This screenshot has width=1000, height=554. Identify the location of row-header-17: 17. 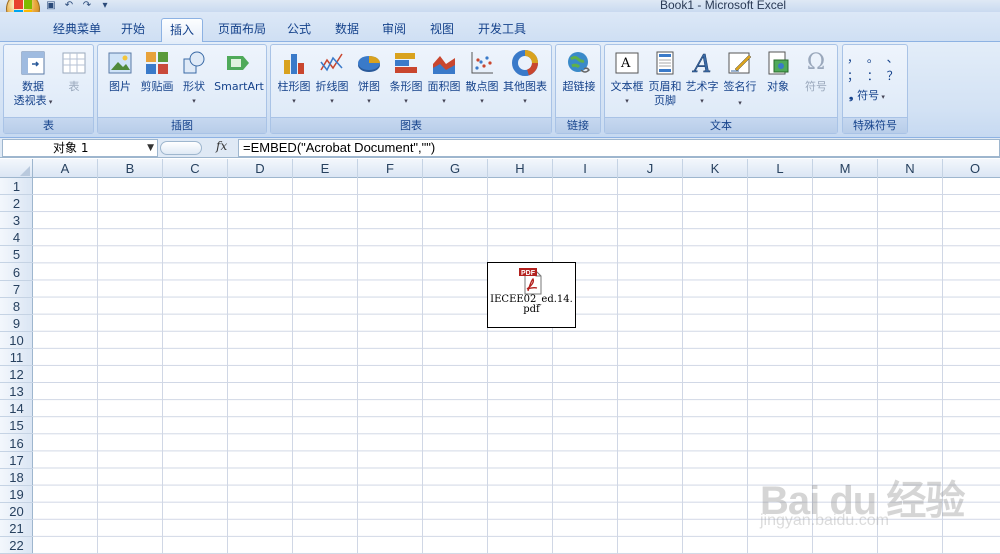
(16, 460).